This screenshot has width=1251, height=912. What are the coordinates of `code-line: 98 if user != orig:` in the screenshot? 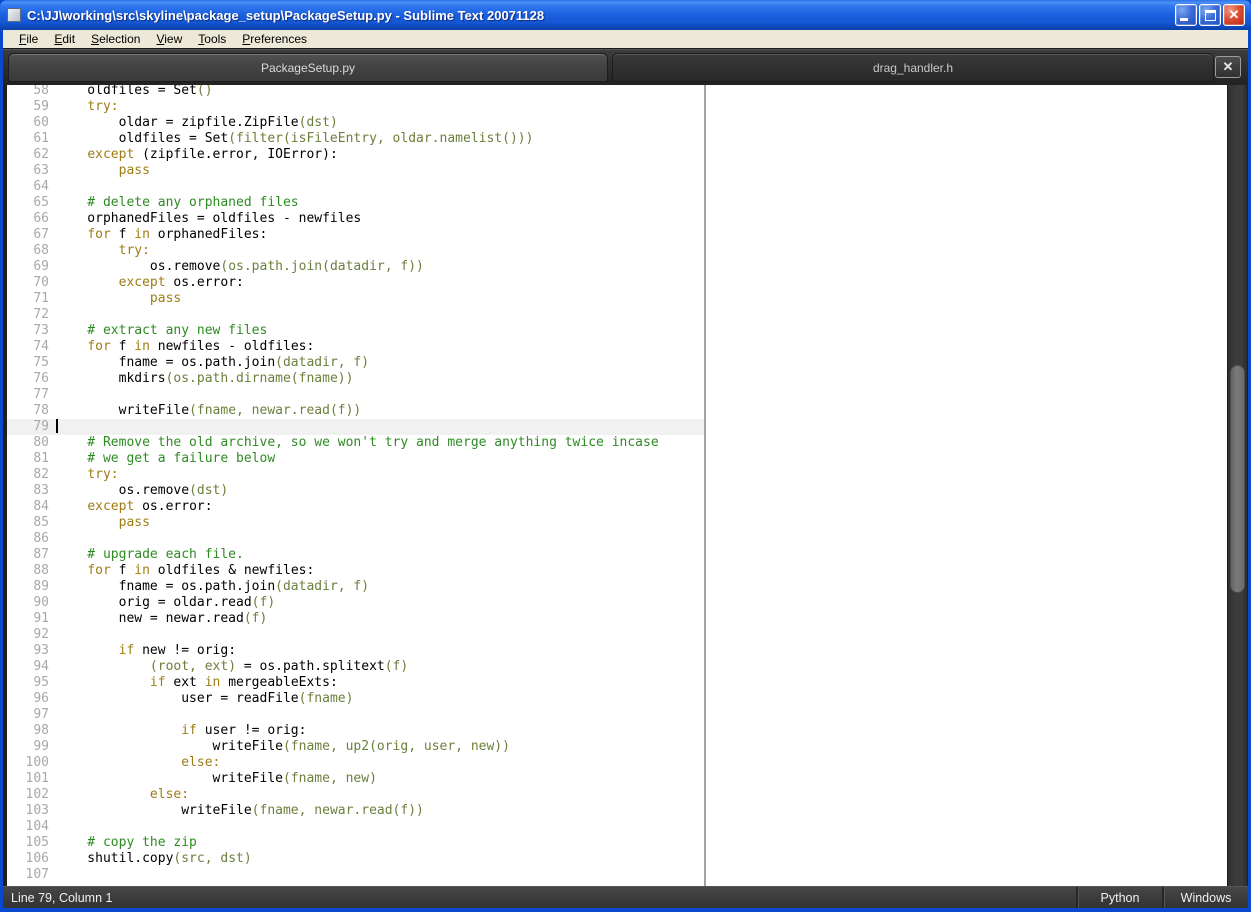 It's located at (355, 731).